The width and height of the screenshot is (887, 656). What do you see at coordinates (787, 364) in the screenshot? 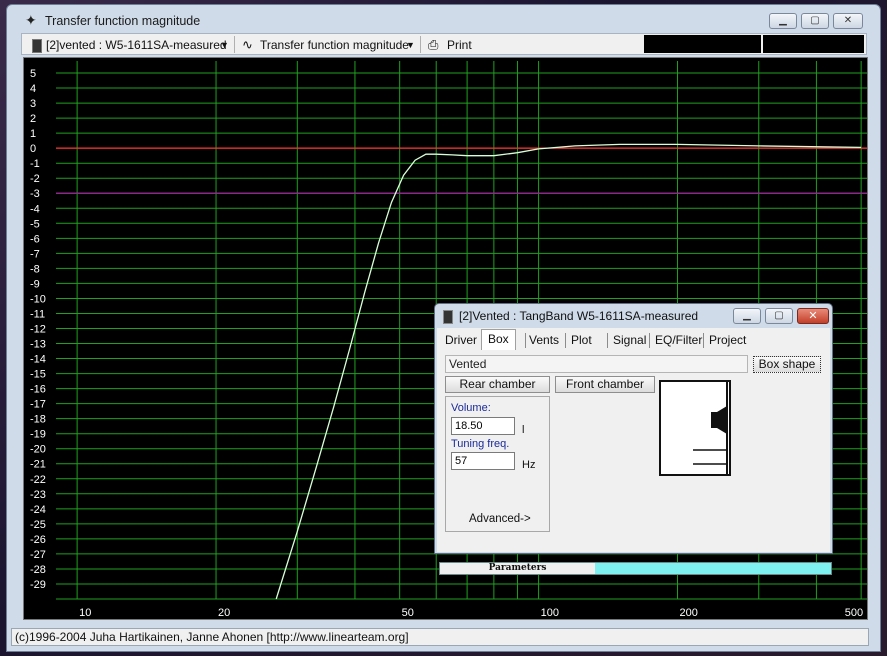
I see `box-shape-button: Box shape` at bounding box center [787, 364].